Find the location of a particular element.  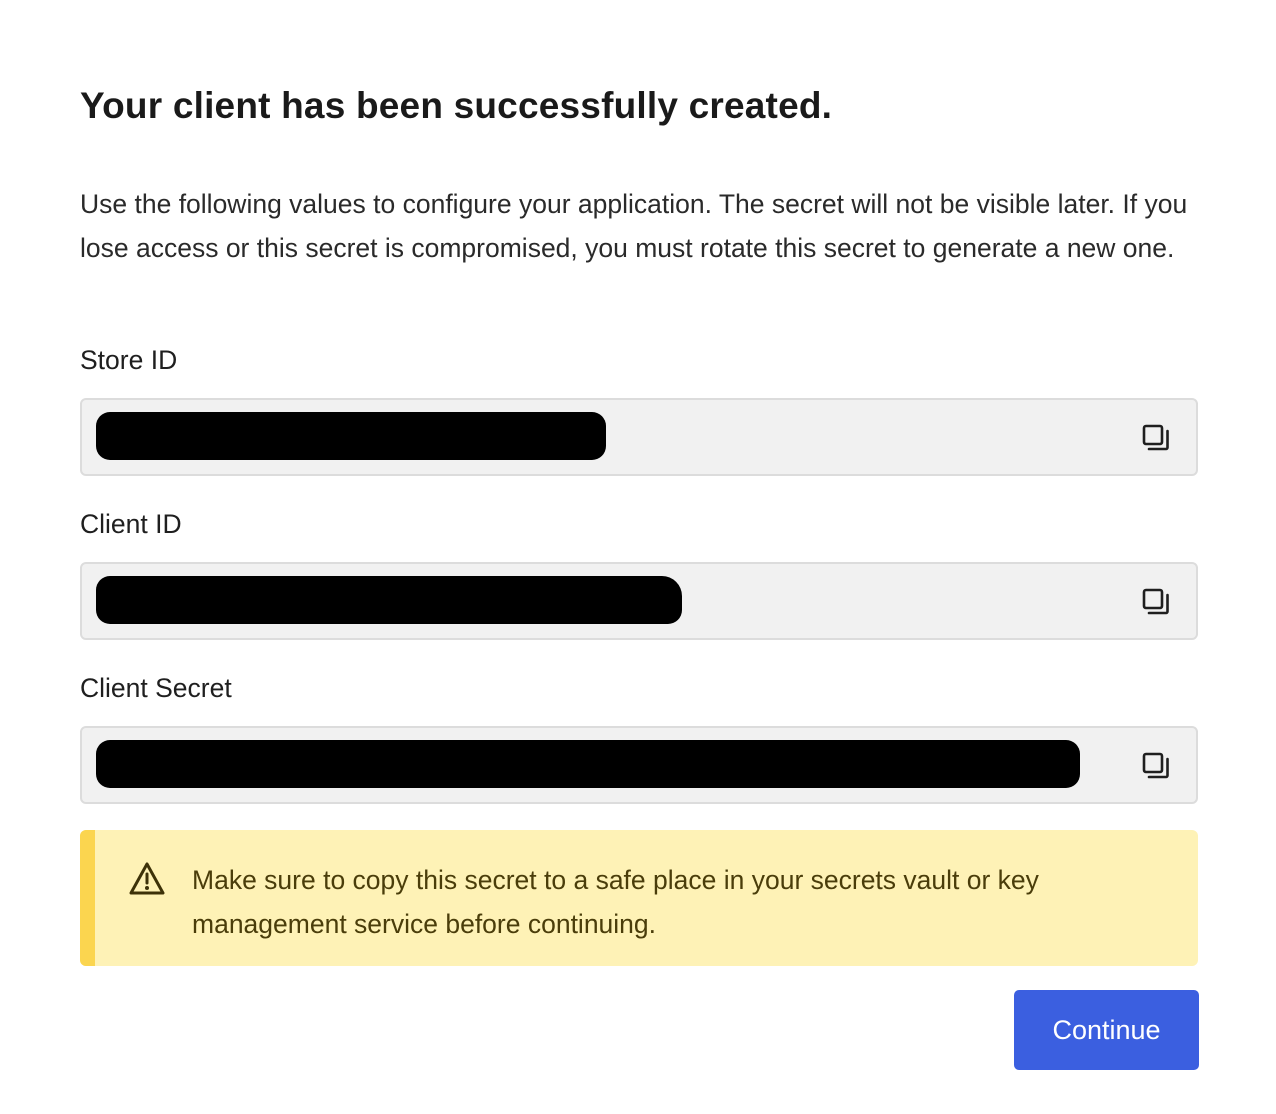

copy-client-id-button is located at coordinates (1156, 602).